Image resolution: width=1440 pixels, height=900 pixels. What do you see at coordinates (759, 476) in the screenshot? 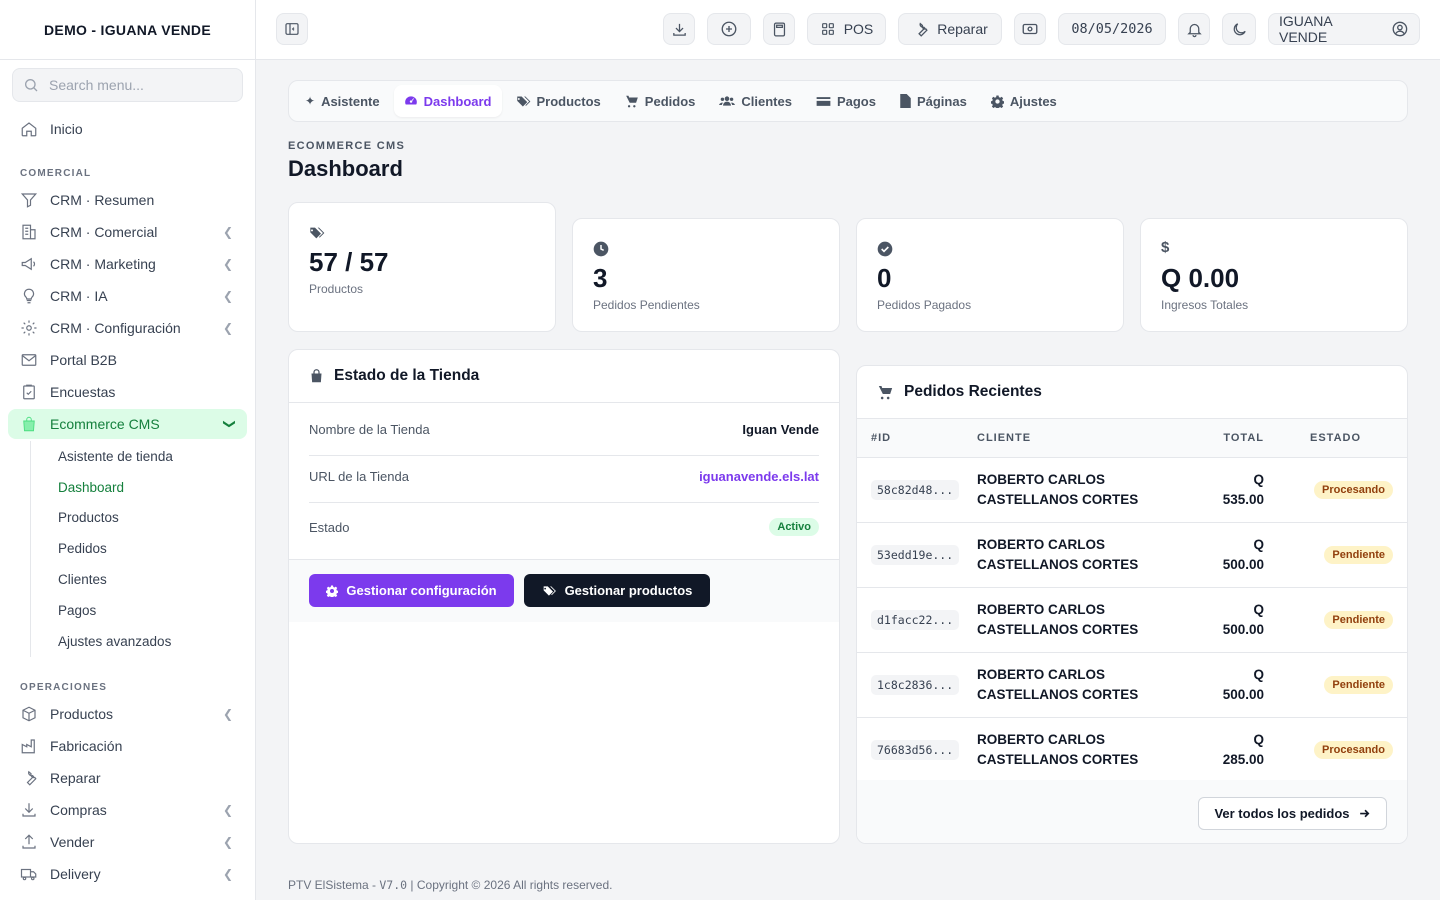
I see `store-url-link: iguanavende.els.lat` at bounding box center [759, 476].